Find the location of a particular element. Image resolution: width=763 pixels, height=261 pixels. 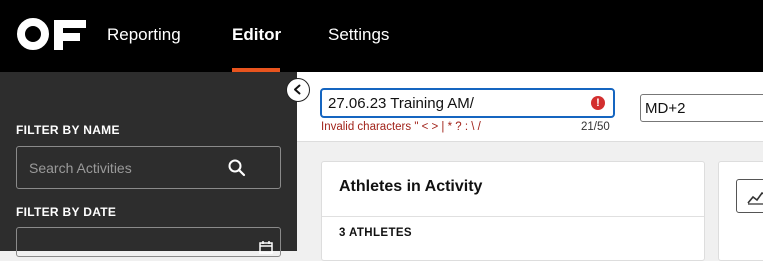

md-value: MD+2 is located at coordinates (665, 108).